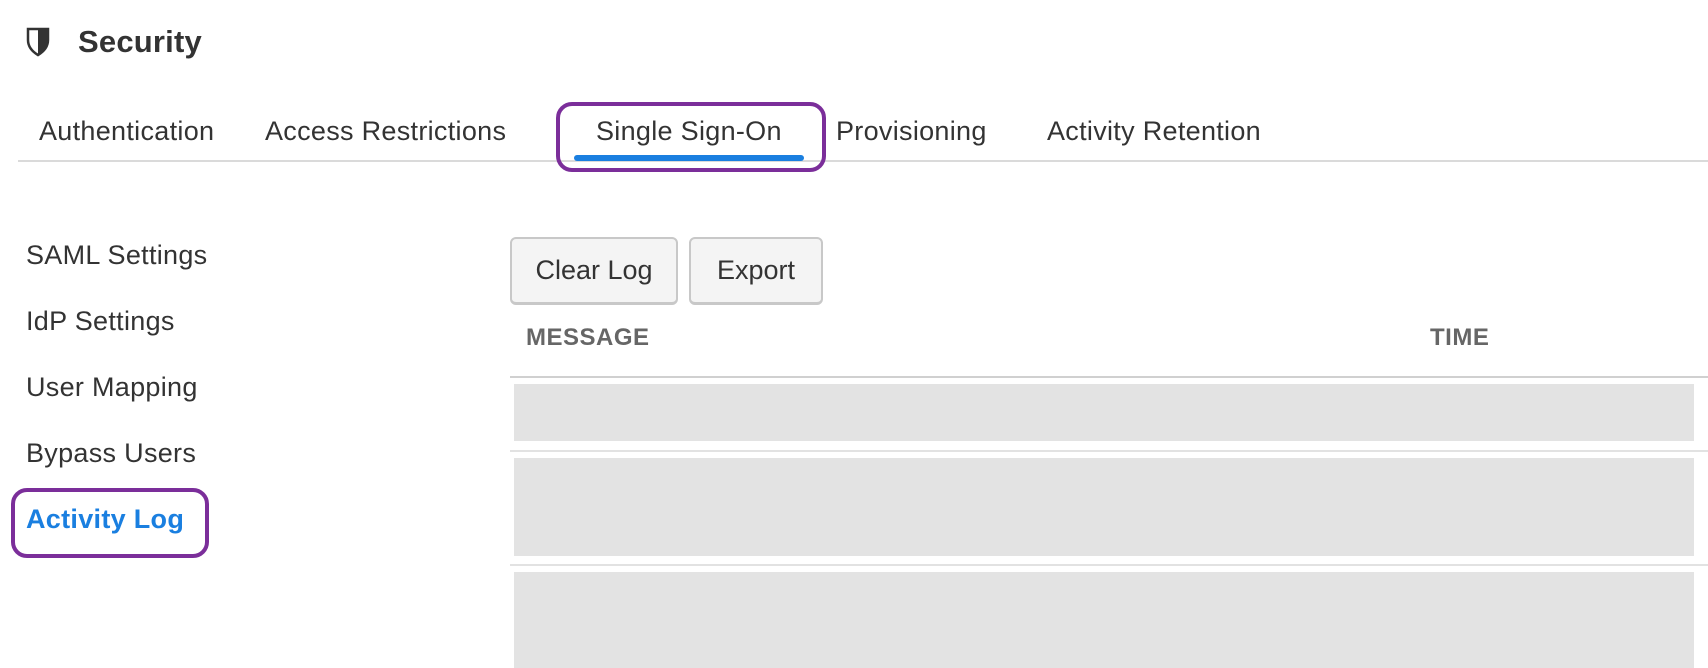  I want to click on page-title: Security, so click(140, 41).